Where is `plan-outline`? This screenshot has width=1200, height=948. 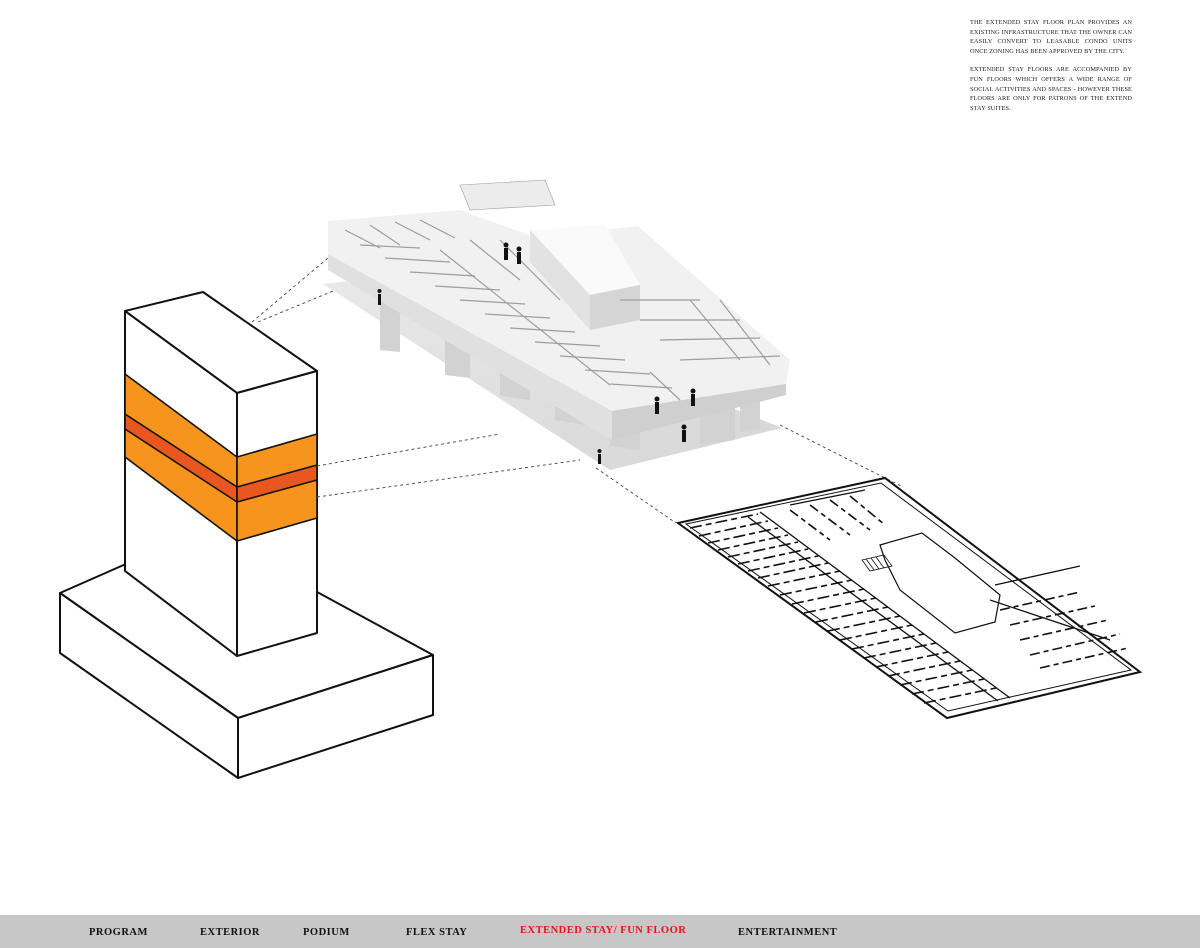
plan-outline is located at coordinates (909, 598).